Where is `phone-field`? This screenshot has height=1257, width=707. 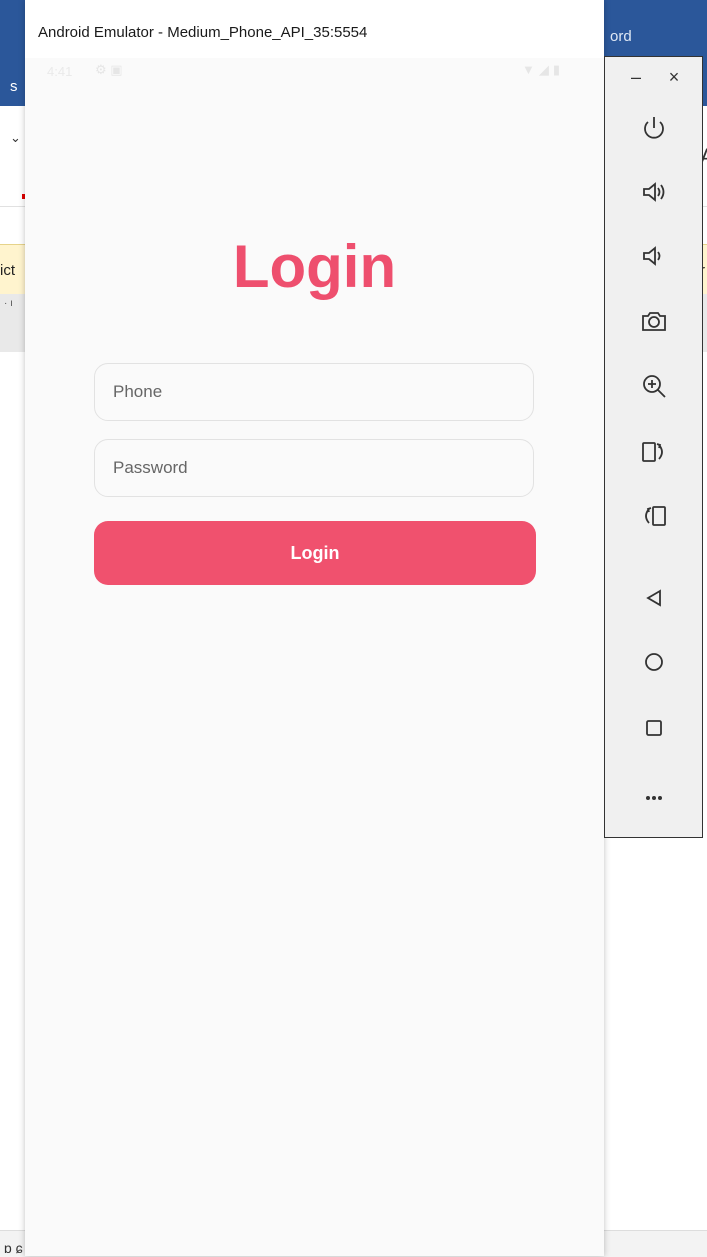
phone-field is located at coordinates (314, 392).